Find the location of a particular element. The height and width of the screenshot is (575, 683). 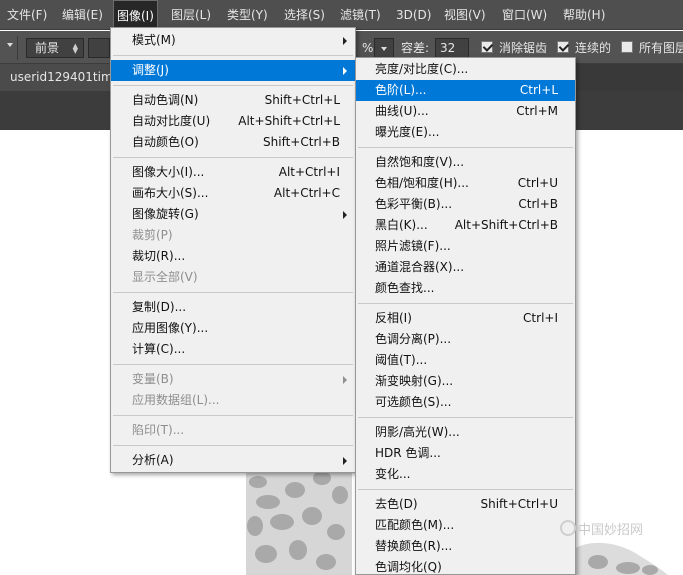

menubar-item: 3D(D) is located at coordinates (413, 15).